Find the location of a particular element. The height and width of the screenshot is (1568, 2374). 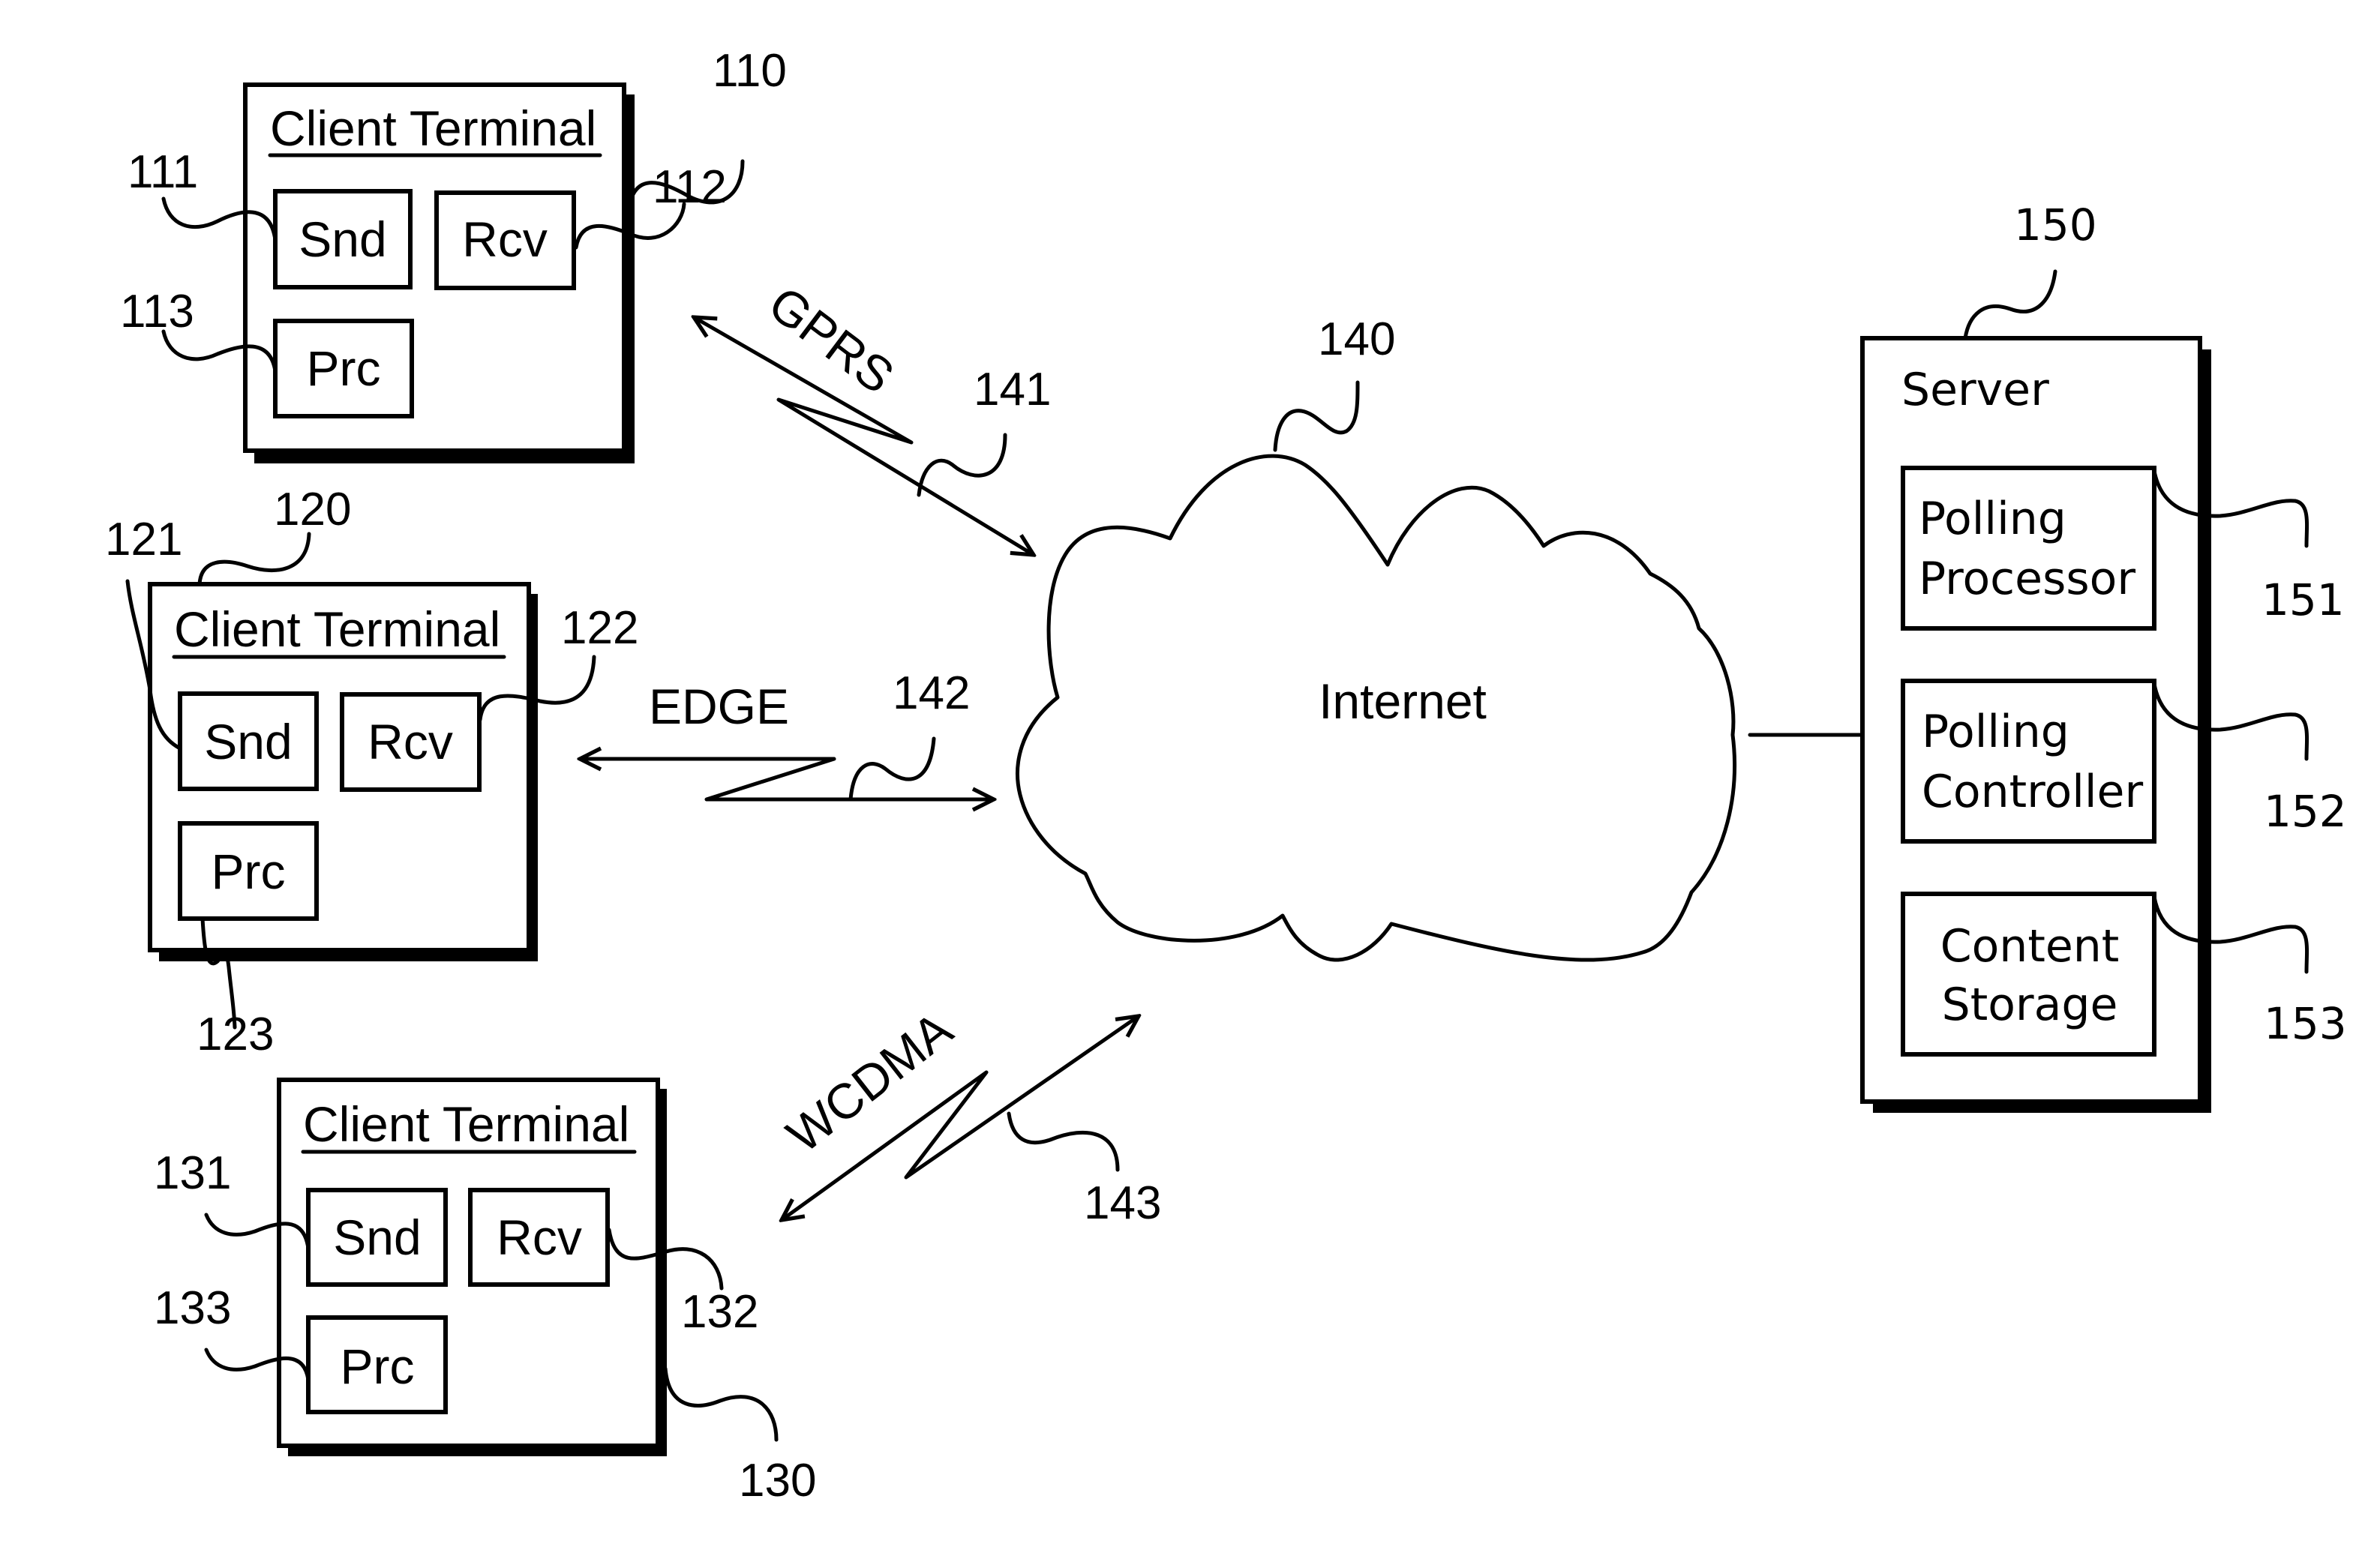

ref-112: 112 is located at coordinates (690, 187).